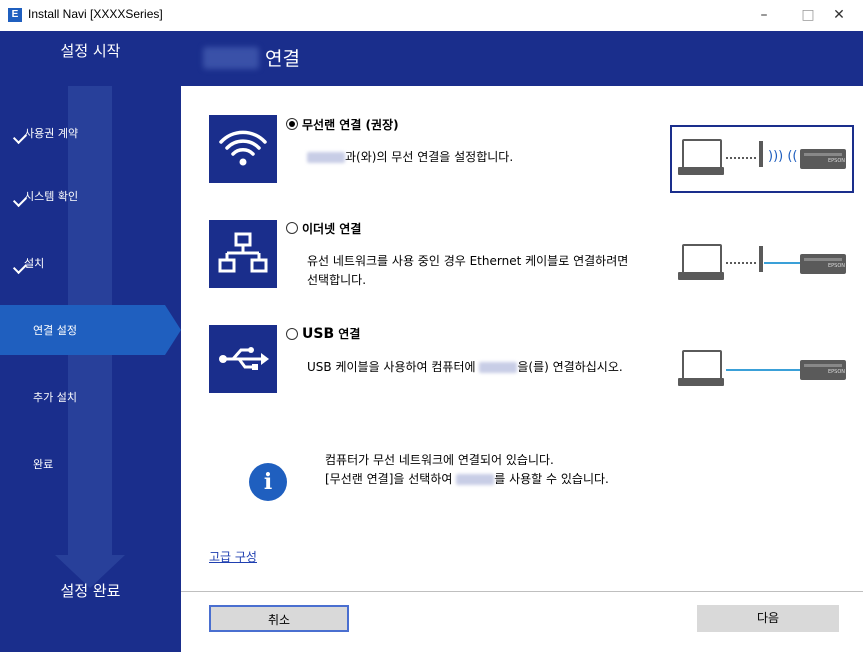 The height and width of the screenshot is (652, 863). I want to click on close-button: ✕, so click(839, 15).